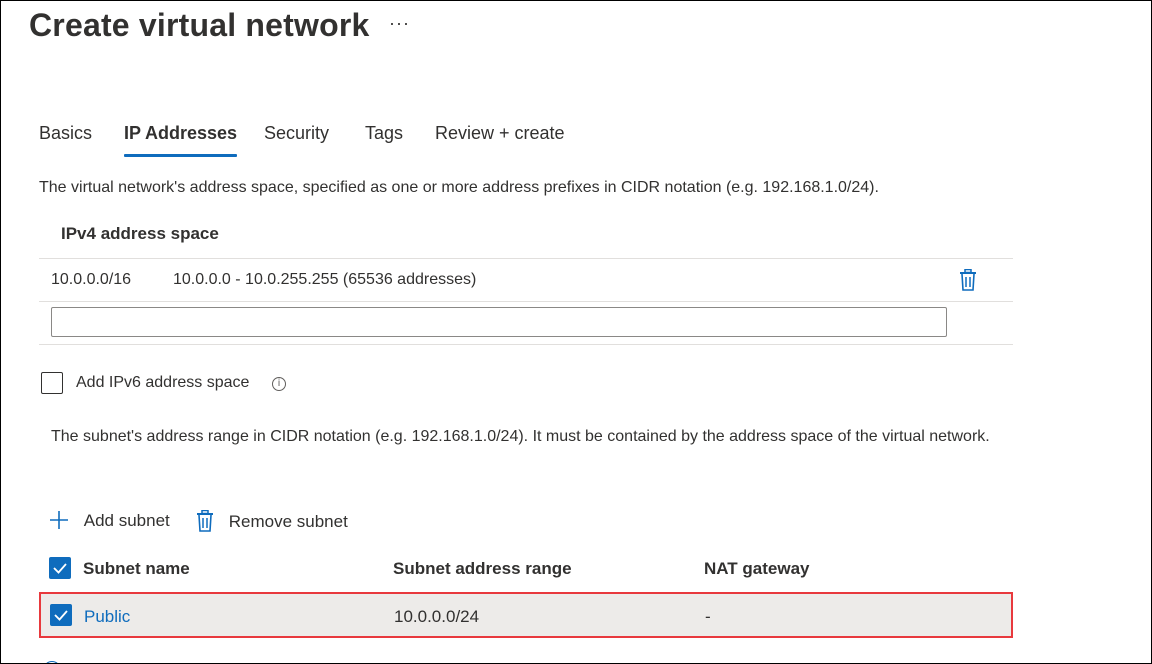 The width and height of the screenshot is (1152, 664). I want to click on select-all-checkbox, so click(60, 568).